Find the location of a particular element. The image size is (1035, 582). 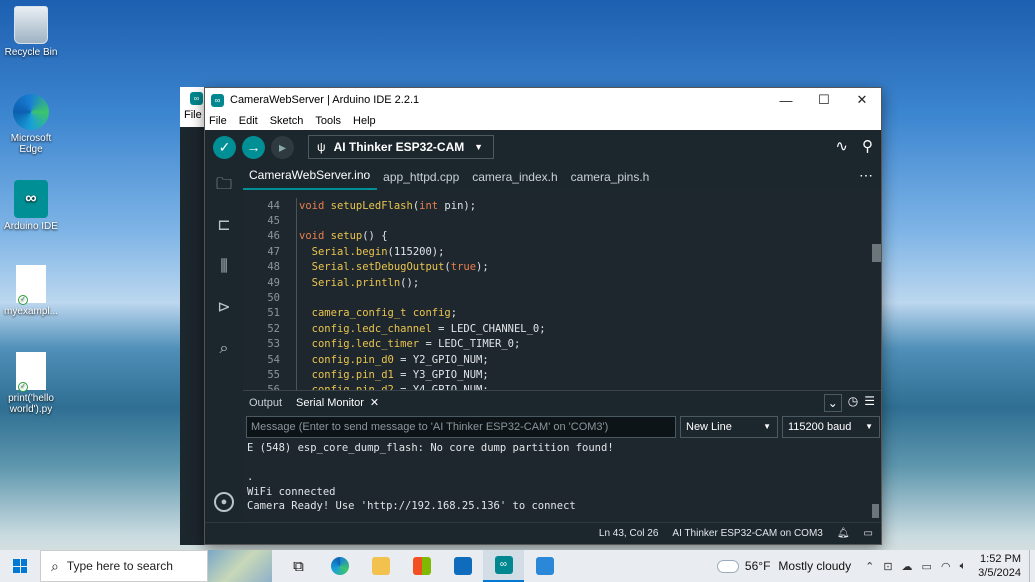

code-text: config.ledc_channel = LEDC_CHANNEL_0; is located at coordinates (428, 328).